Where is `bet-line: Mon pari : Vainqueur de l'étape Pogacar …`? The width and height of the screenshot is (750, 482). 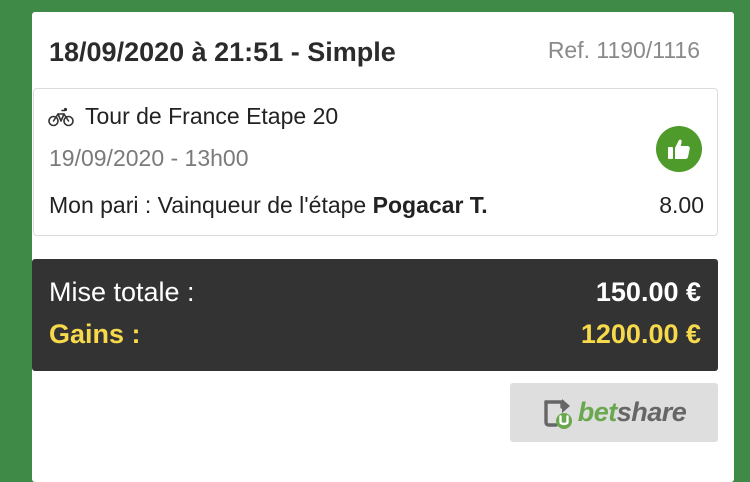
bet-line: Mon pari : Vainqueur de l'étape Pogacar … is located at coordinates (376, 205).